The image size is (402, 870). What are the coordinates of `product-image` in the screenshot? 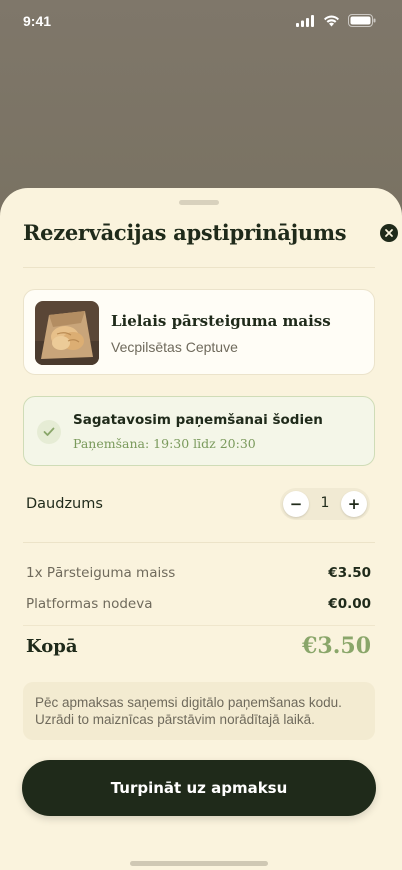 It's located at (67, 333).